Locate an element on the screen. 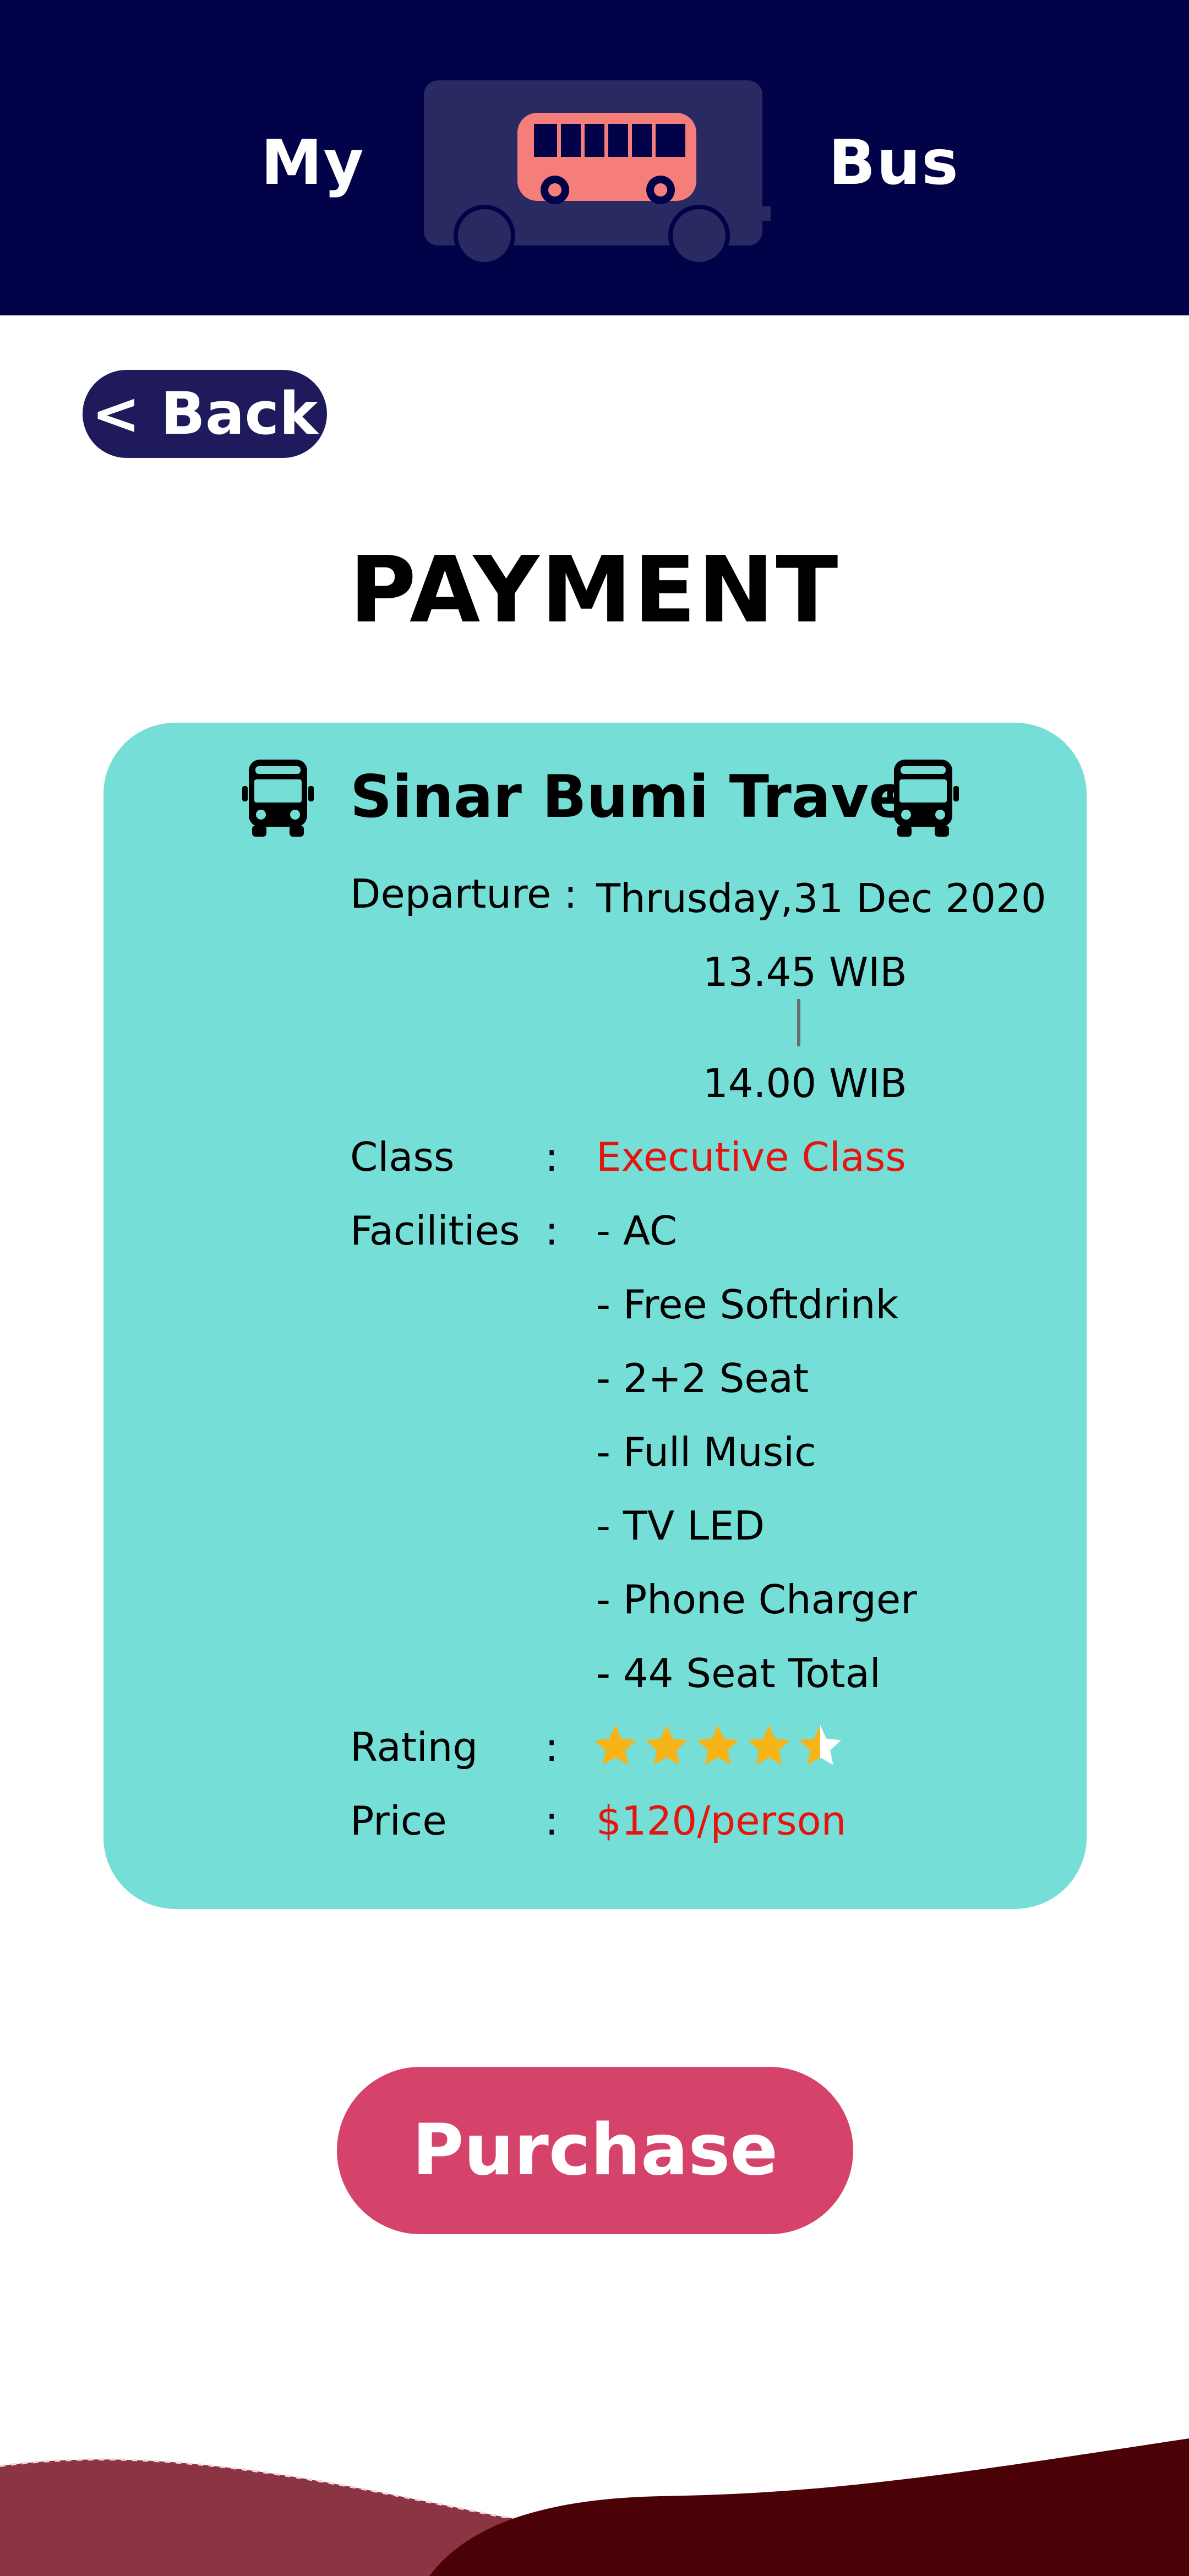  logo-text-my: My is located at coordinates (313, 163).